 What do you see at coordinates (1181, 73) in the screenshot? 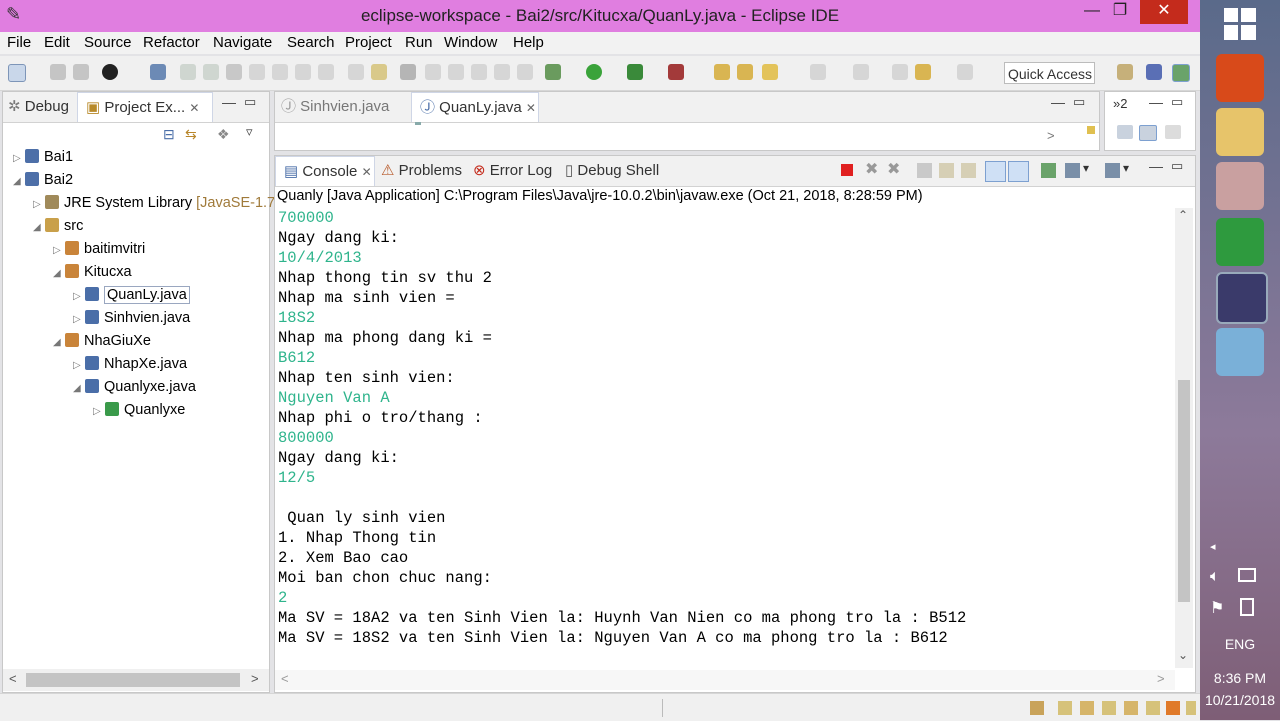
I see `debug-perspective-icon` at bounding box center [1181, 73].